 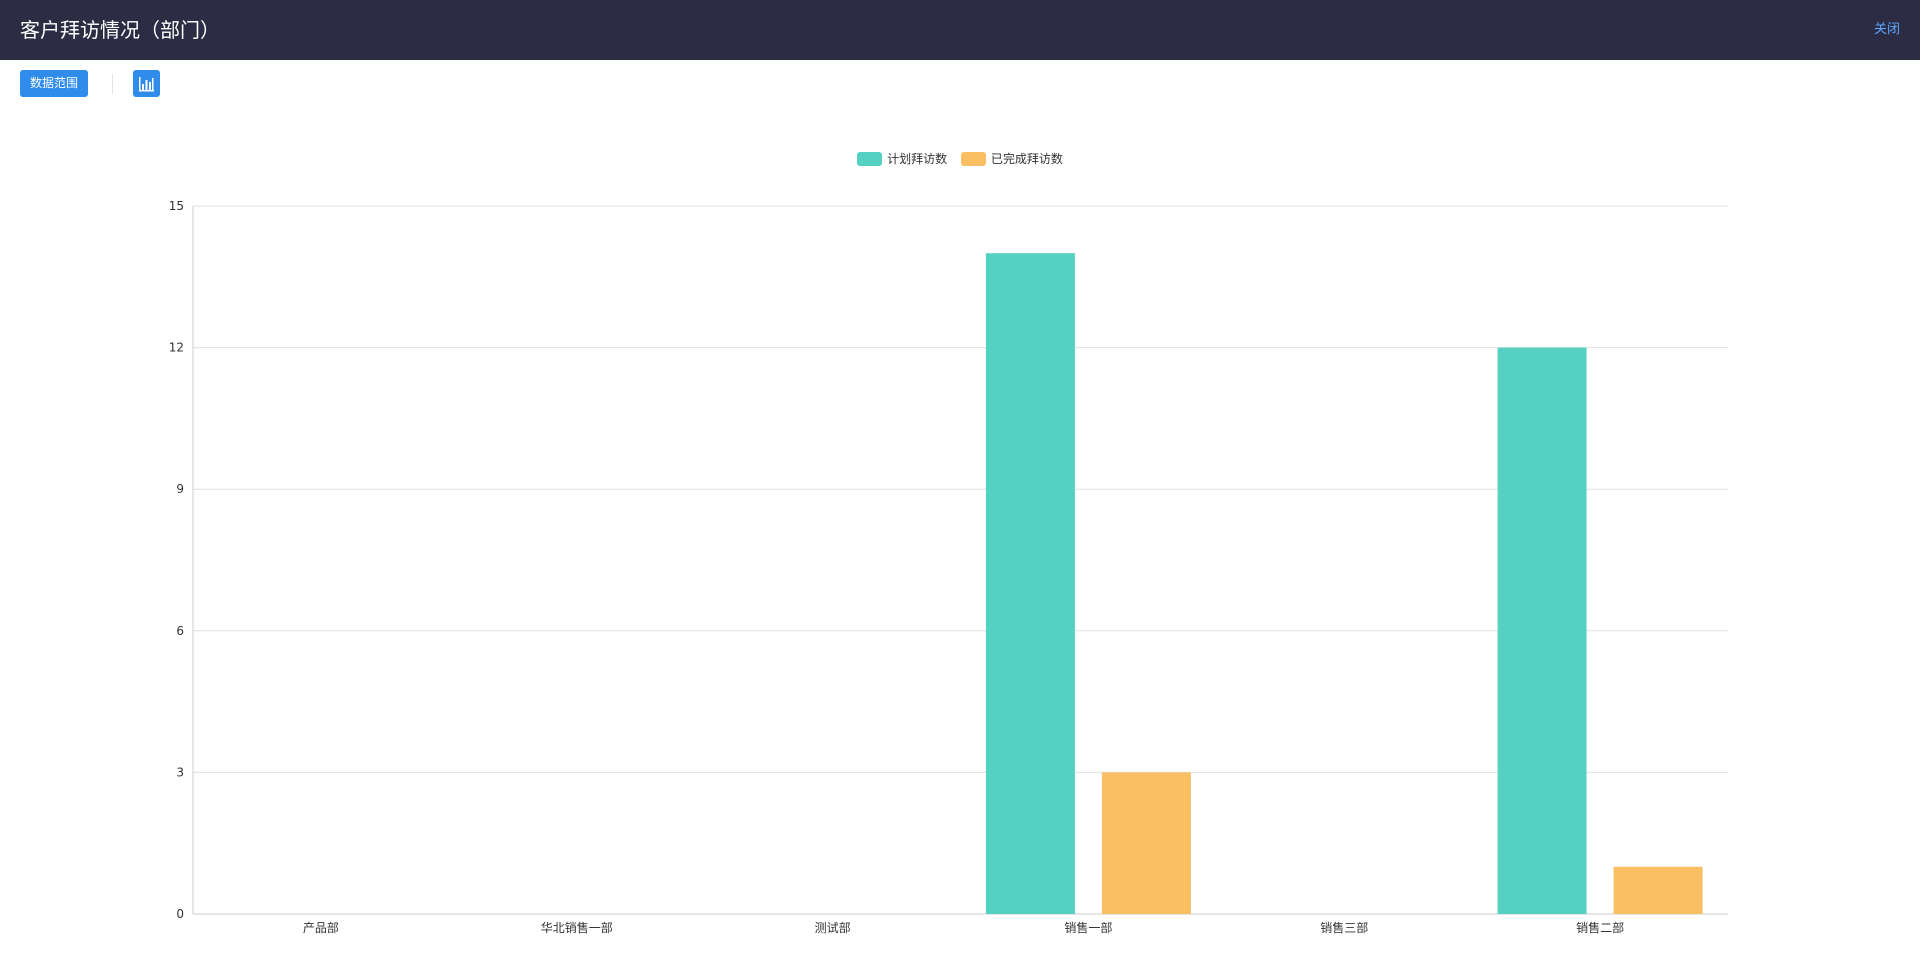 What do you see at coordinates (577, 927) in the screenshot?
I see `x-tick-label: 华北销售一部` at bounding box center [577, 927].